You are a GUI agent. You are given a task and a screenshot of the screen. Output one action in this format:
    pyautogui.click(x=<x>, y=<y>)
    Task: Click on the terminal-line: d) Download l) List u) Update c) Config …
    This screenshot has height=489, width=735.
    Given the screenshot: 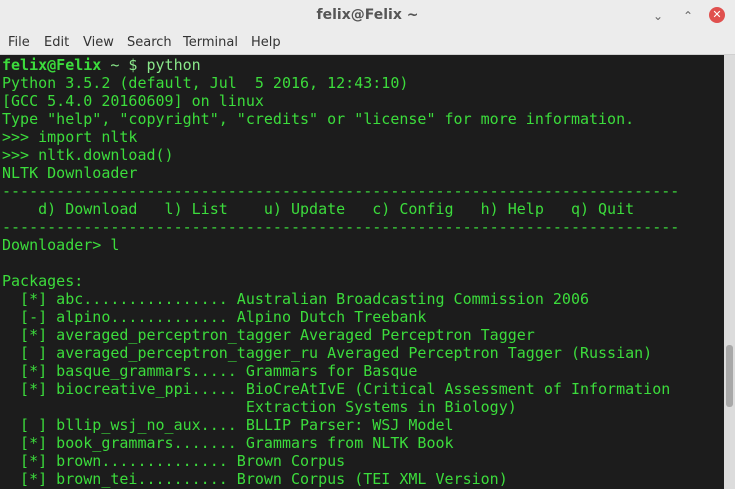 What is the action you would take?
    pyautogui.click(x=318, y=209)
    